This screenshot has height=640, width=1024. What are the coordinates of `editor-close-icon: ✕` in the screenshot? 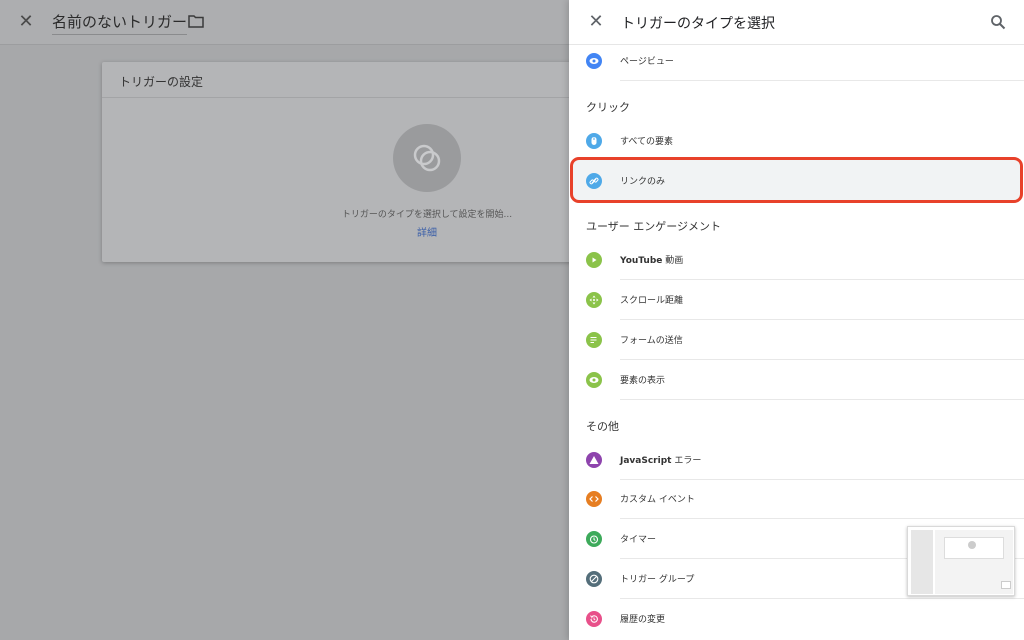 It's located at (26, 22).